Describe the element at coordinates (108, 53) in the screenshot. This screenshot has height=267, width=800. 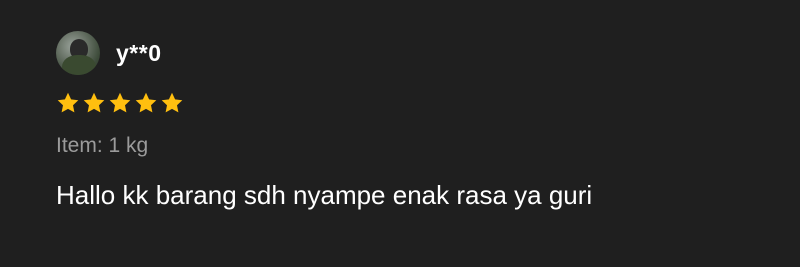
I see `review-header: y**0` at that location.